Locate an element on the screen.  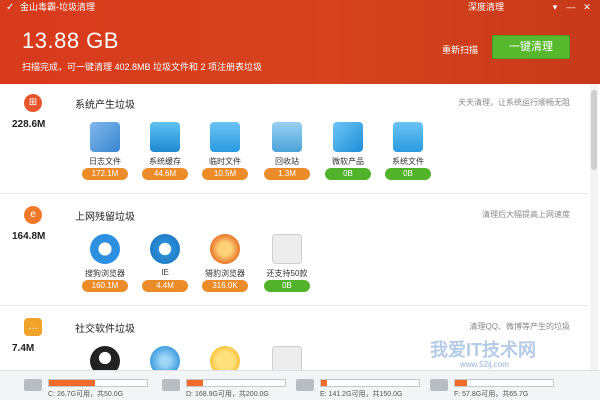
item-size-badge: 4.4M is located at coordinates (165, 286).